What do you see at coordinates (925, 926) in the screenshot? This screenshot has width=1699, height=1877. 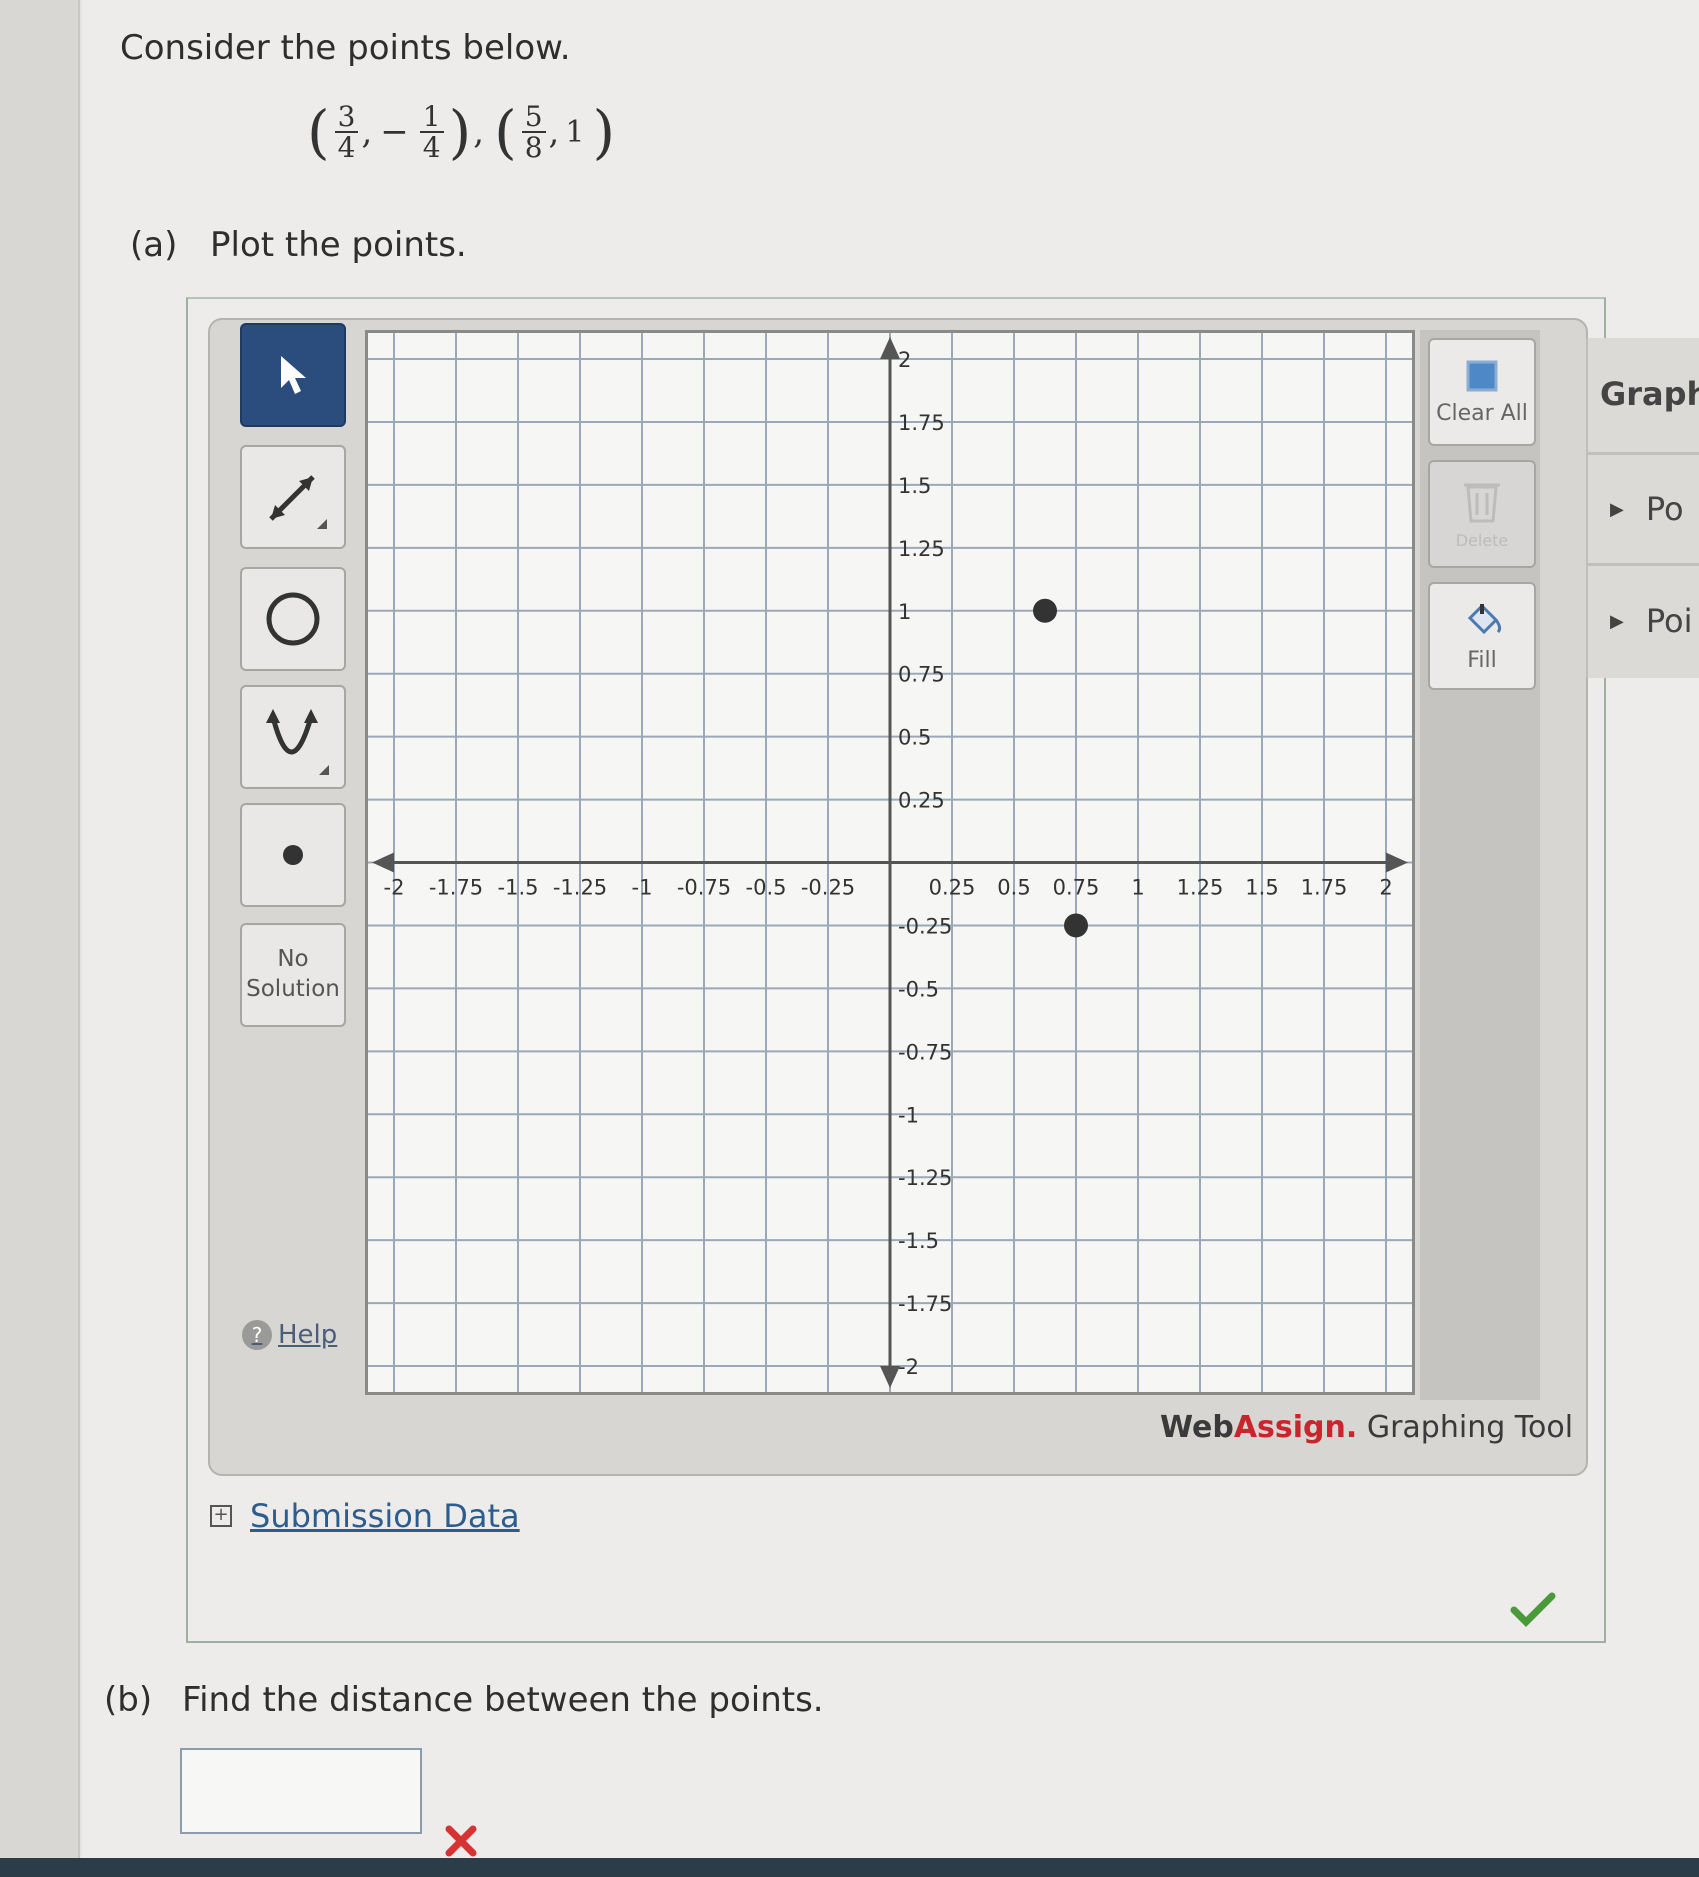 I see `y-tick-label: -0.25` at bounding box center [925, 926].